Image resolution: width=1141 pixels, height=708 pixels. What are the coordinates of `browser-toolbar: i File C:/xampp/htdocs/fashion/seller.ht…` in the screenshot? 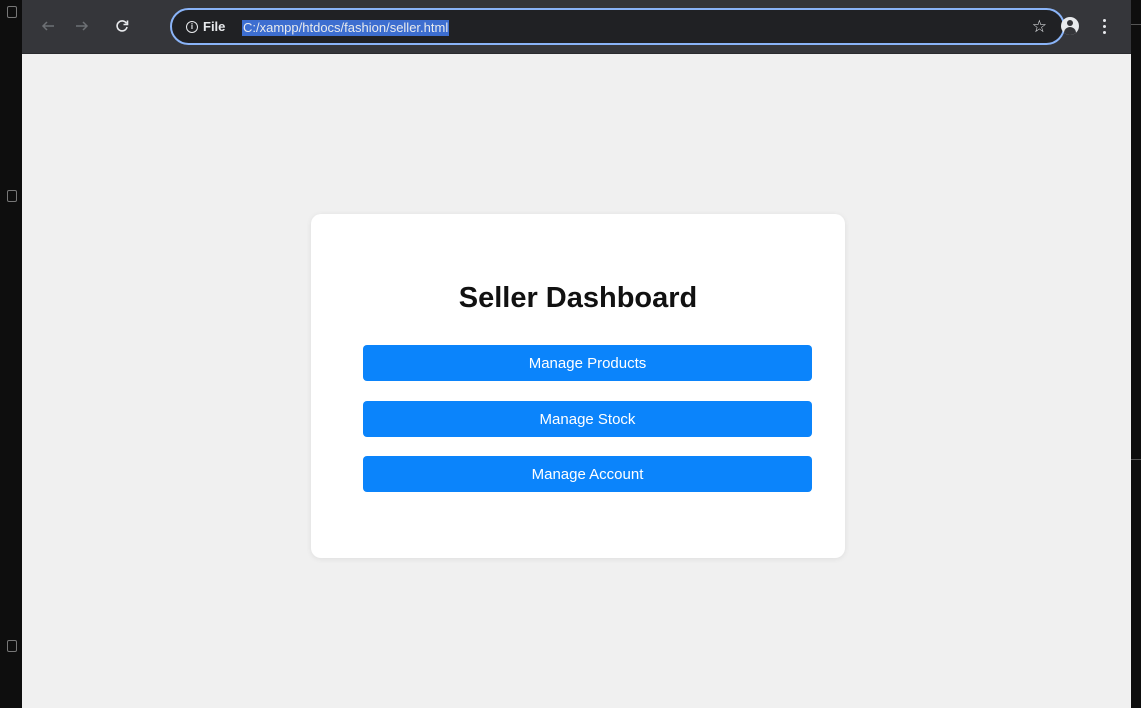 It's located at (576, 26).